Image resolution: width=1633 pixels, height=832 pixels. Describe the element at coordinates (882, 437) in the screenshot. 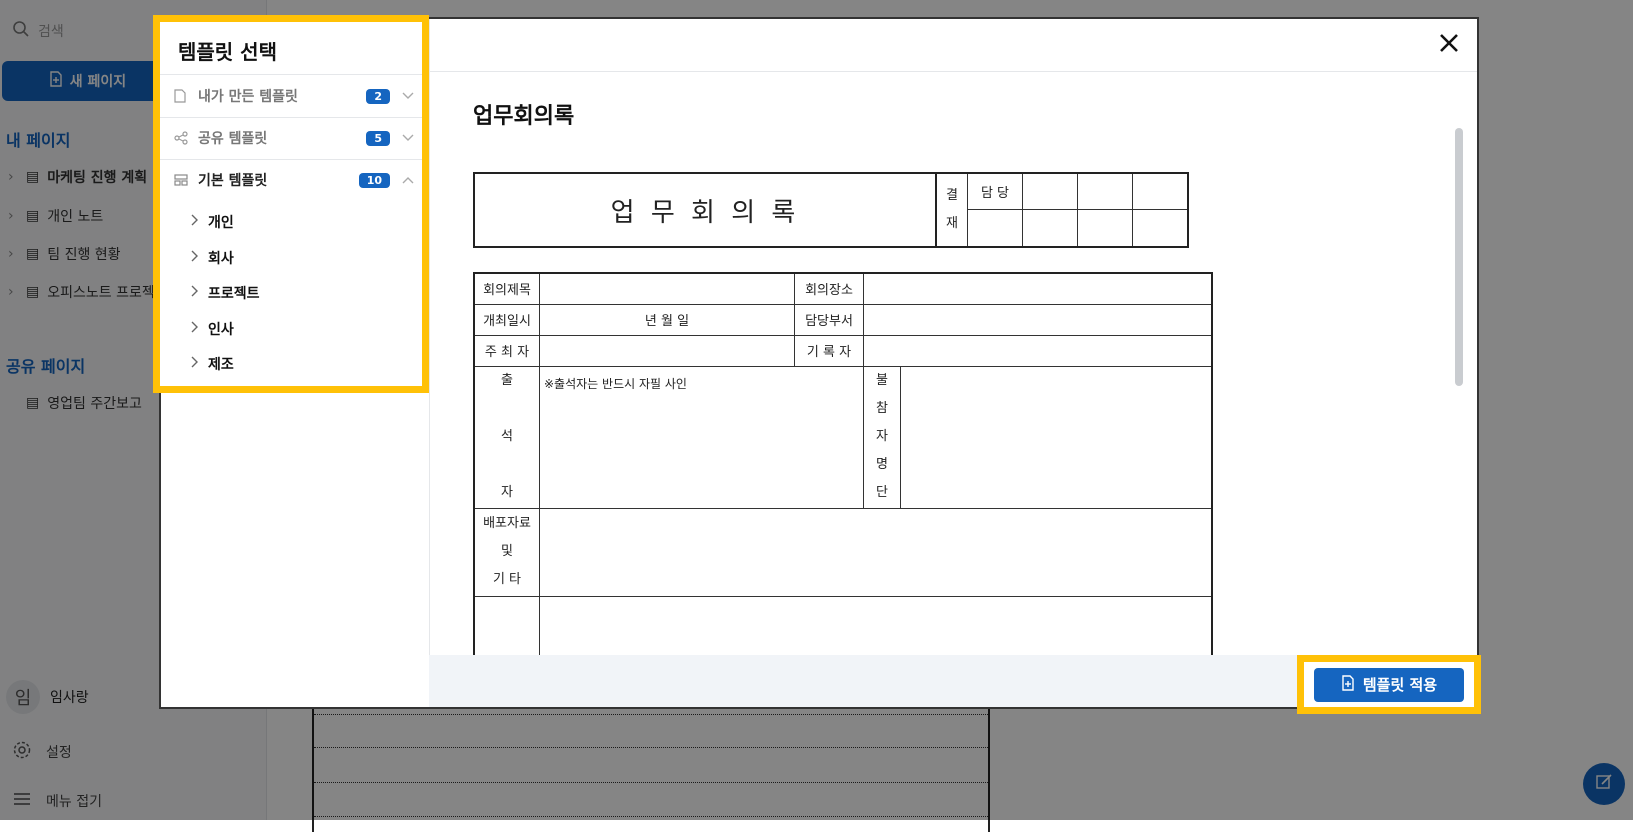

I see `absentees-label: 불참자명단` at that location.